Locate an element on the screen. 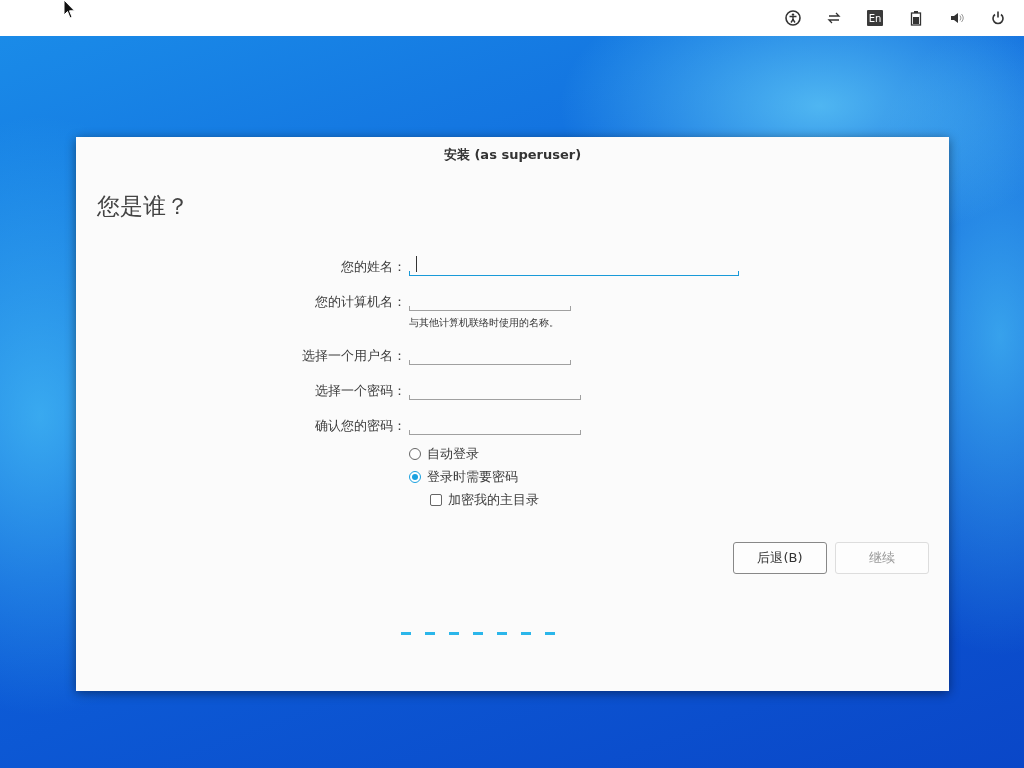  text-cursor is located at coordinates (416, 264).